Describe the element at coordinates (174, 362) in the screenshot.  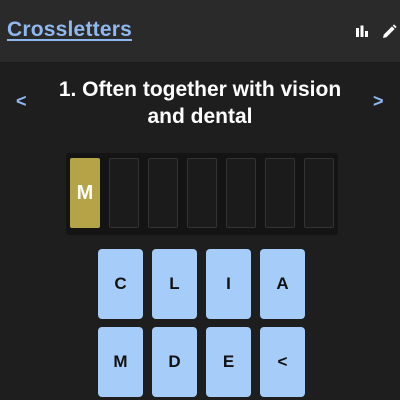
I see `letter-key-d: D` at that location.